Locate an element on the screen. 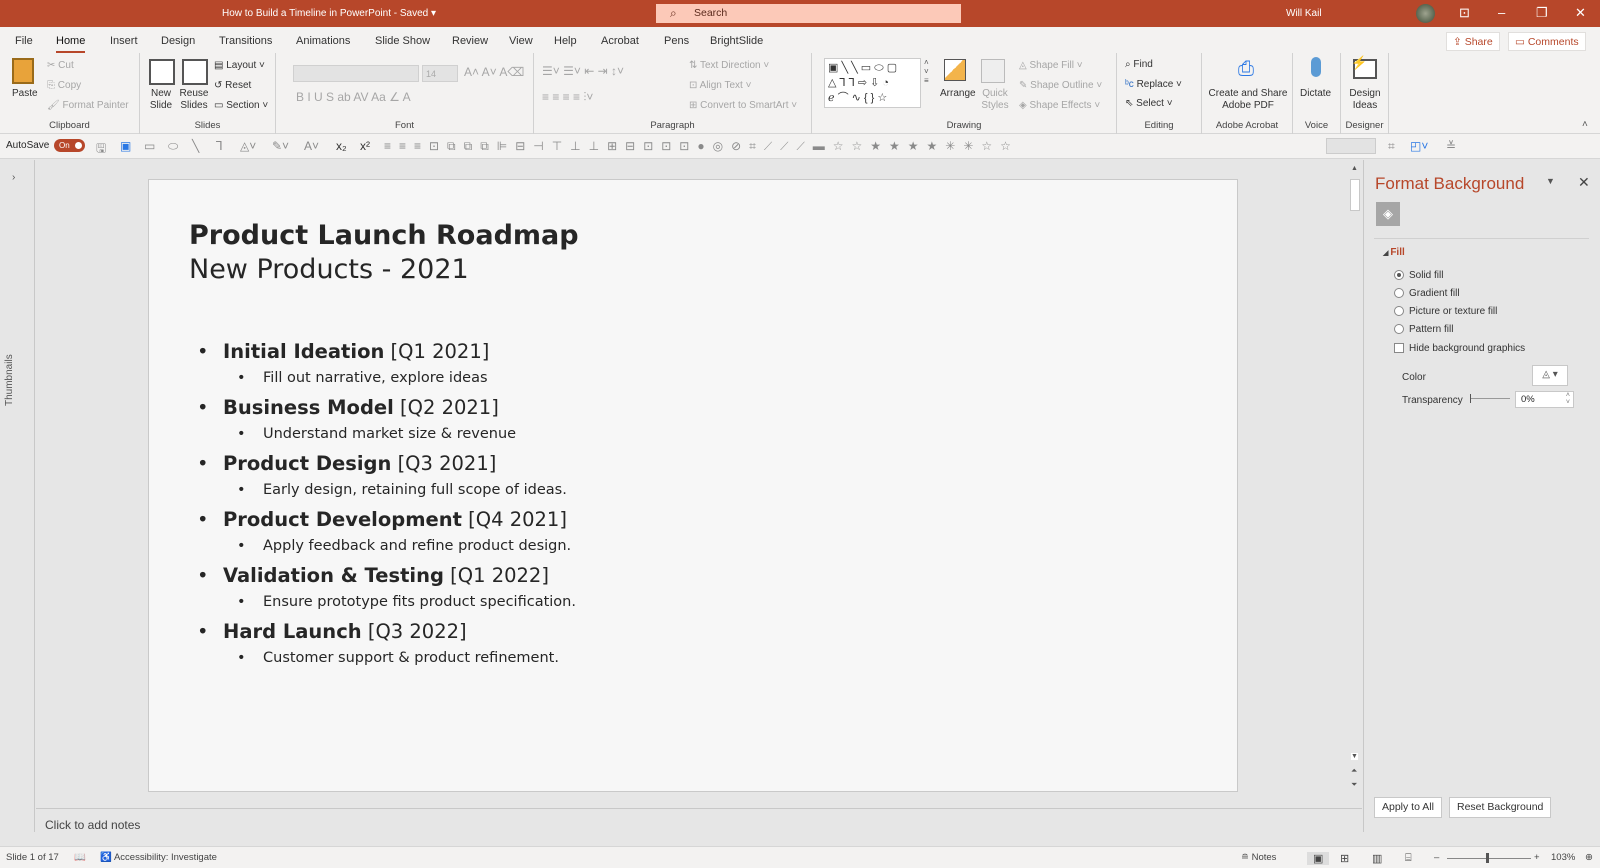  transparency-slider is located at coordinates (1490, 398).